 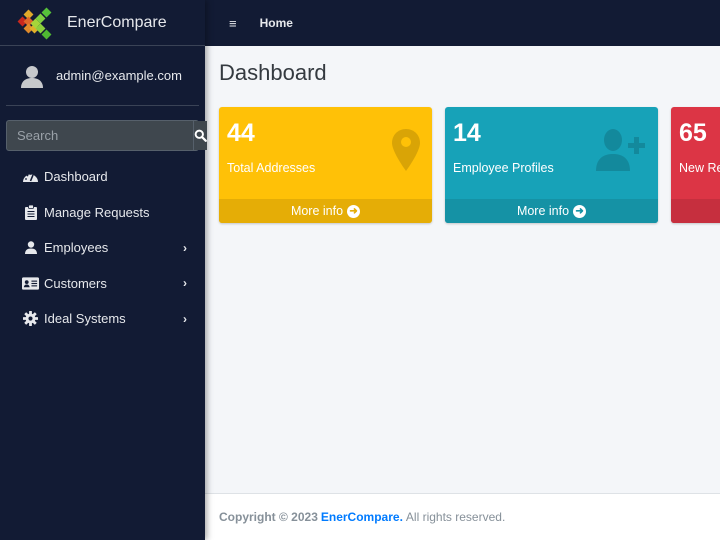 I want to click on rights-text: All rights reserved., so click(x=455, y=517).